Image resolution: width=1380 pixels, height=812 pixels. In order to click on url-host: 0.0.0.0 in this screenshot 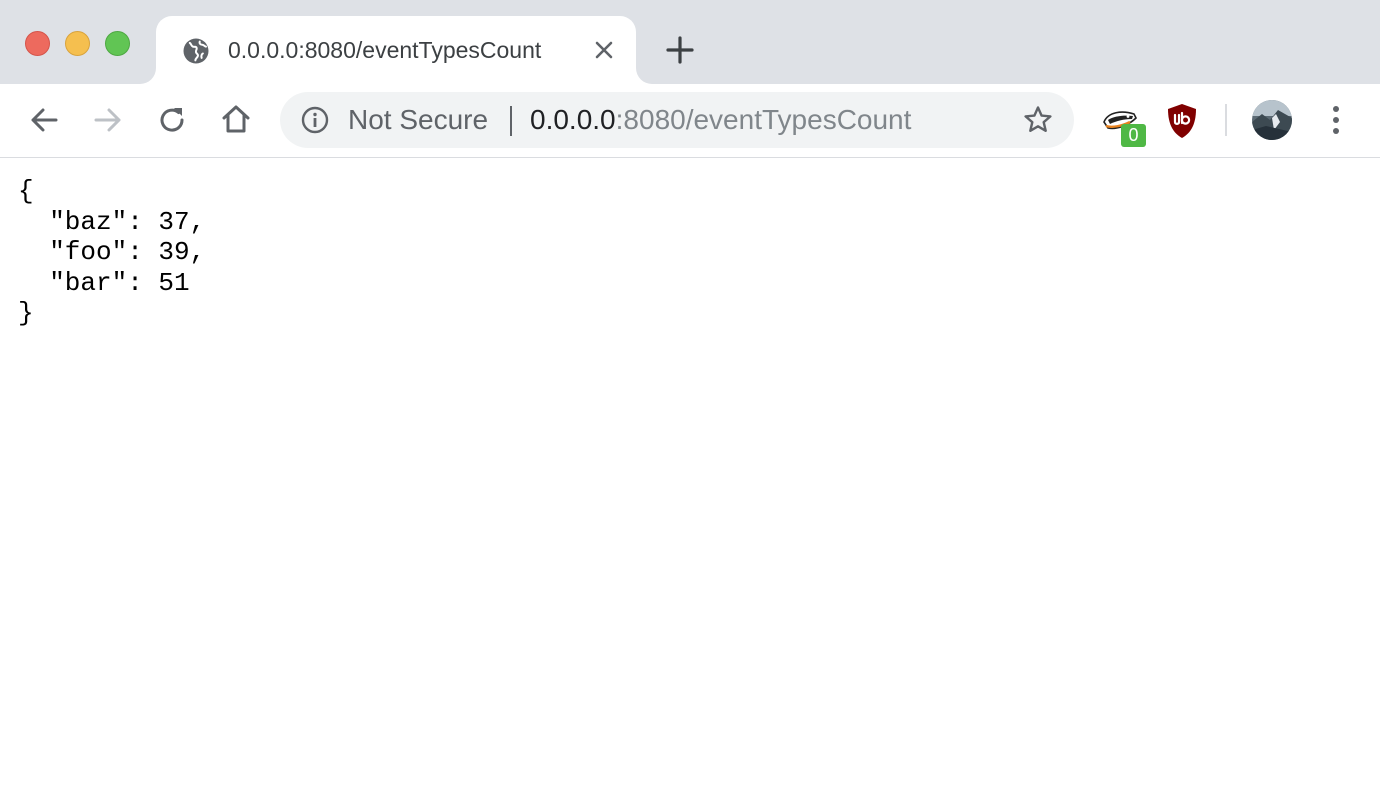, I will do `click(573, 119)`.